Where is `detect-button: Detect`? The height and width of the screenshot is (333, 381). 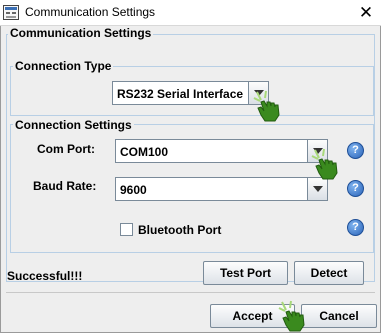 detect-button: Detect is located at coordinates (329, 273).